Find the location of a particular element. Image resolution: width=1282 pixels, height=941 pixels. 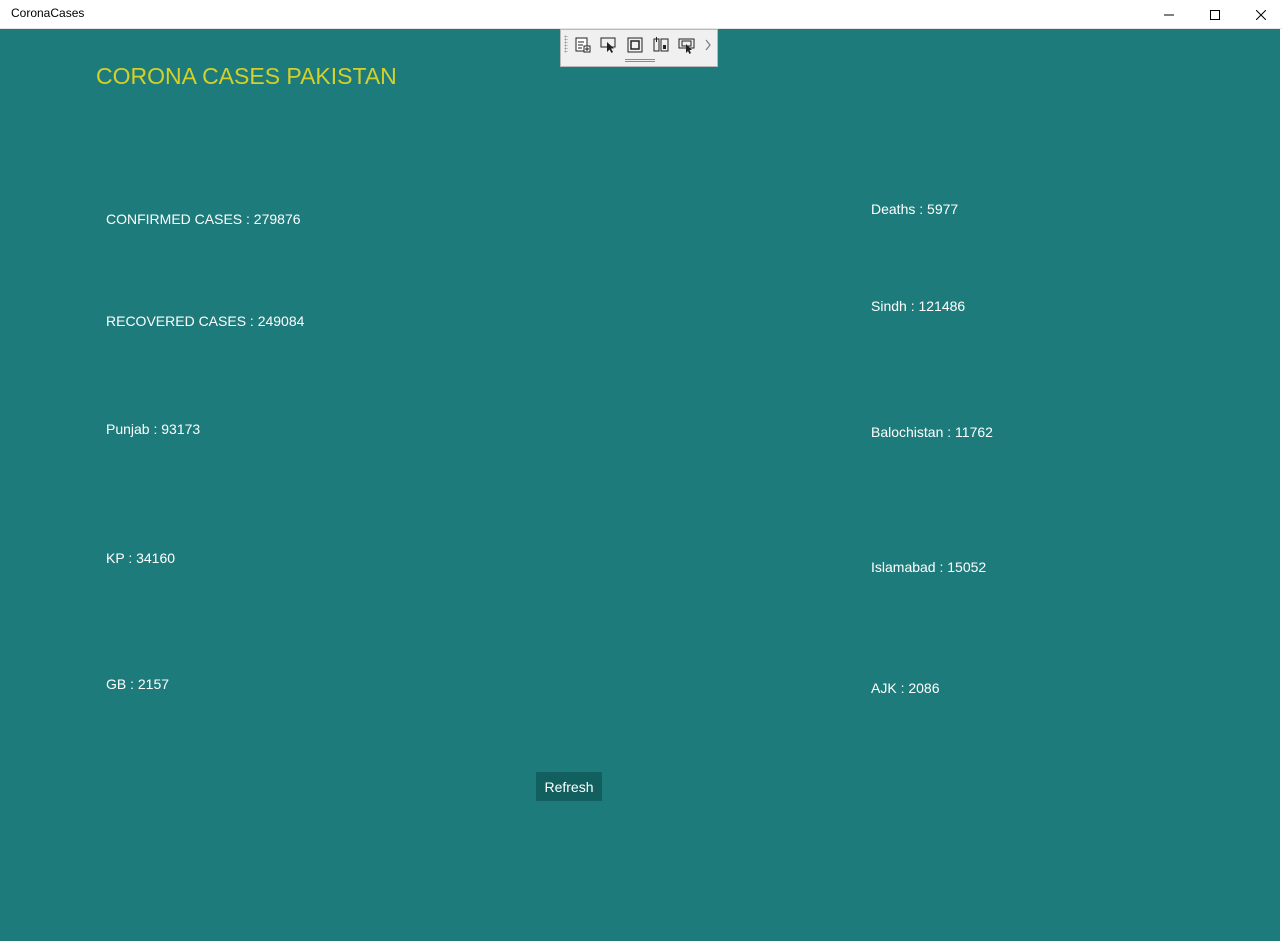

display-layout-adorners-icon is located at coordinates (635, 45).